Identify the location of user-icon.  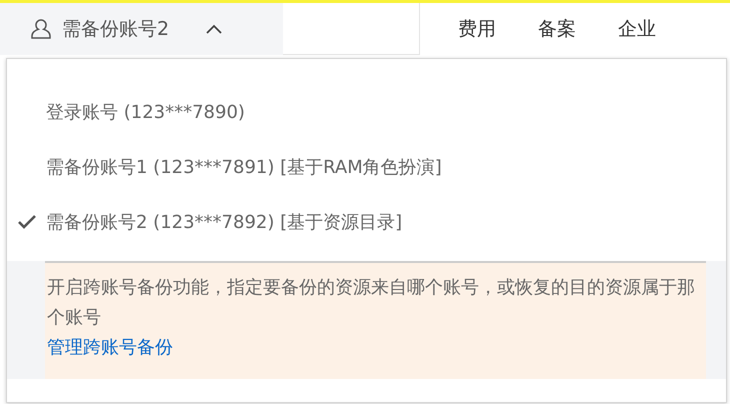
(41, 29).